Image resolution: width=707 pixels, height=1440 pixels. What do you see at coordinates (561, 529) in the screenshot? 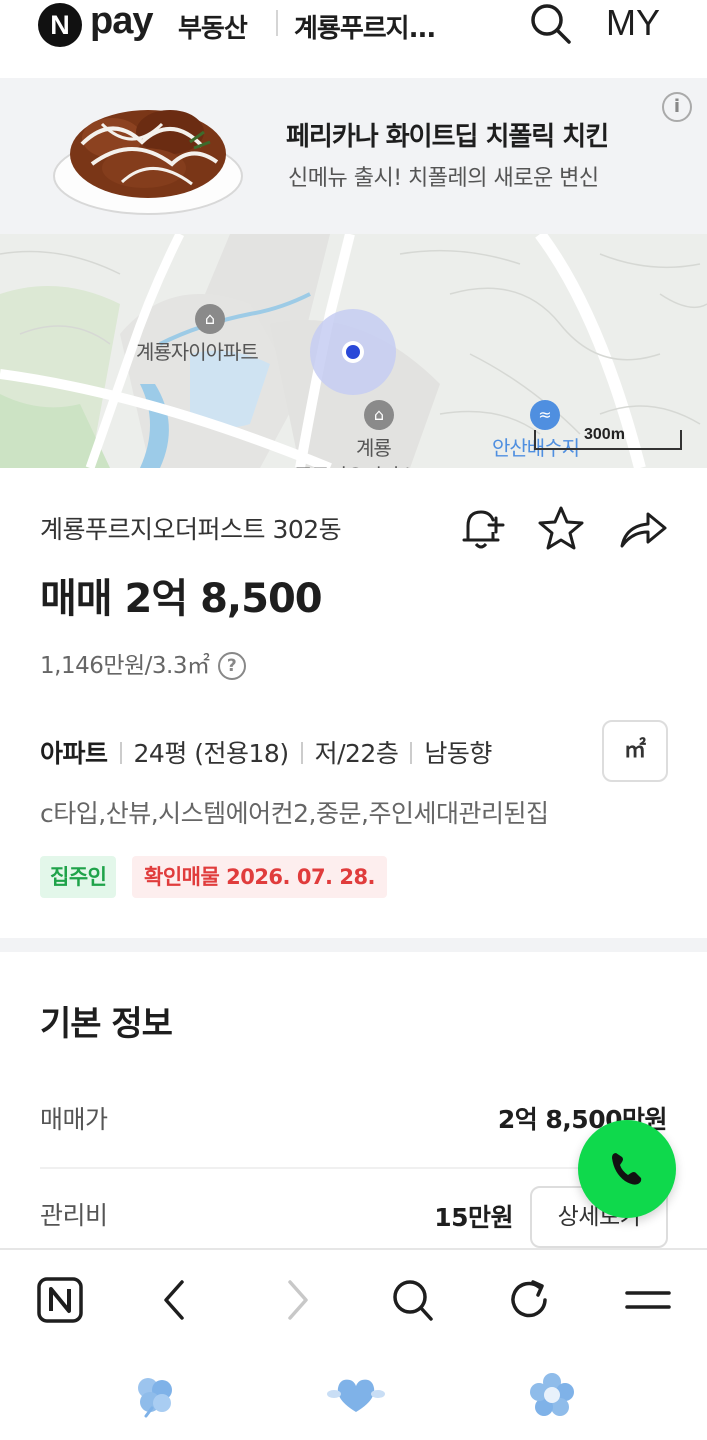
I see `star-icon` at bounding box center [561, 529].